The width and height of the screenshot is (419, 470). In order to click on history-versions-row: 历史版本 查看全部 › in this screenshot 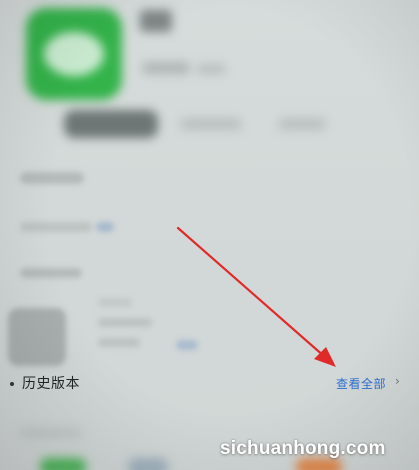, I will do `click(209, 384)`.